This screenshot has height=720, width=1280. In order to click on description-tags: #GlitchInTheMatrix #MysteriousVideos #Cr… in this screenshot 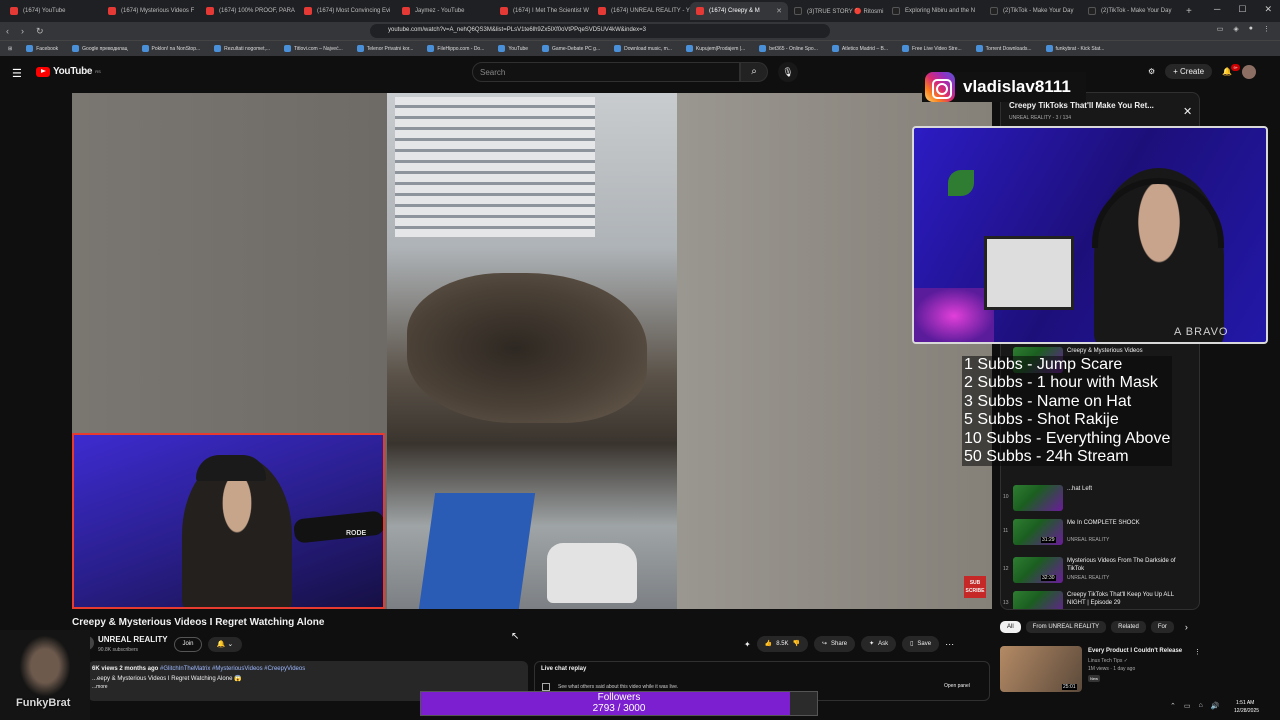, I will do `click(232, 669)`.